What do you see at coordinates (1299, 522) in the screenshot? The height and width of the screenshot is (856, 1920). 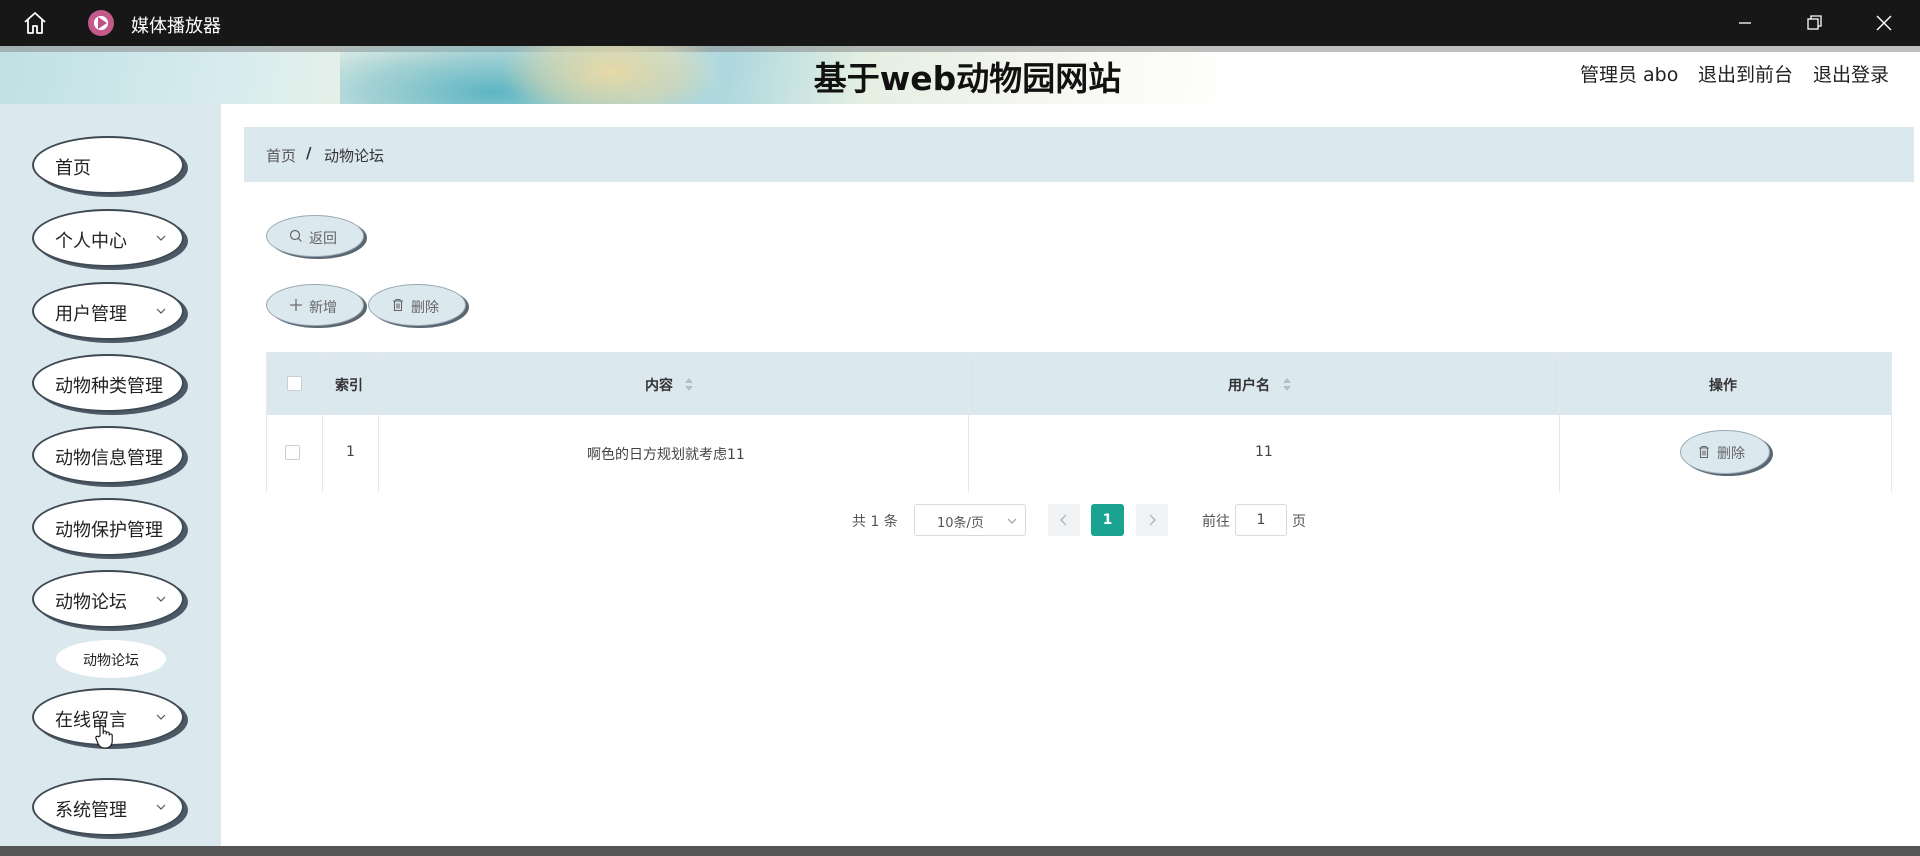 I see `page-suffix-label: 页` at bounding box center [1299, 522].